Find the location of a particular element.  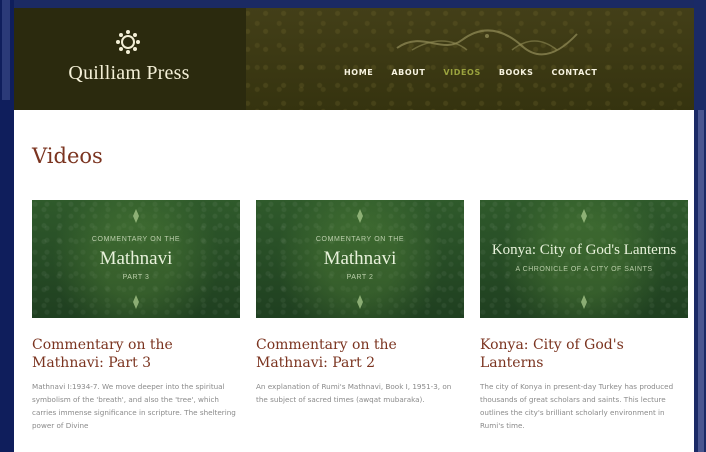

main-nav: HOME ABOUT VIDEOS BOOKS CONTACT is located at coordinates (470, 72).